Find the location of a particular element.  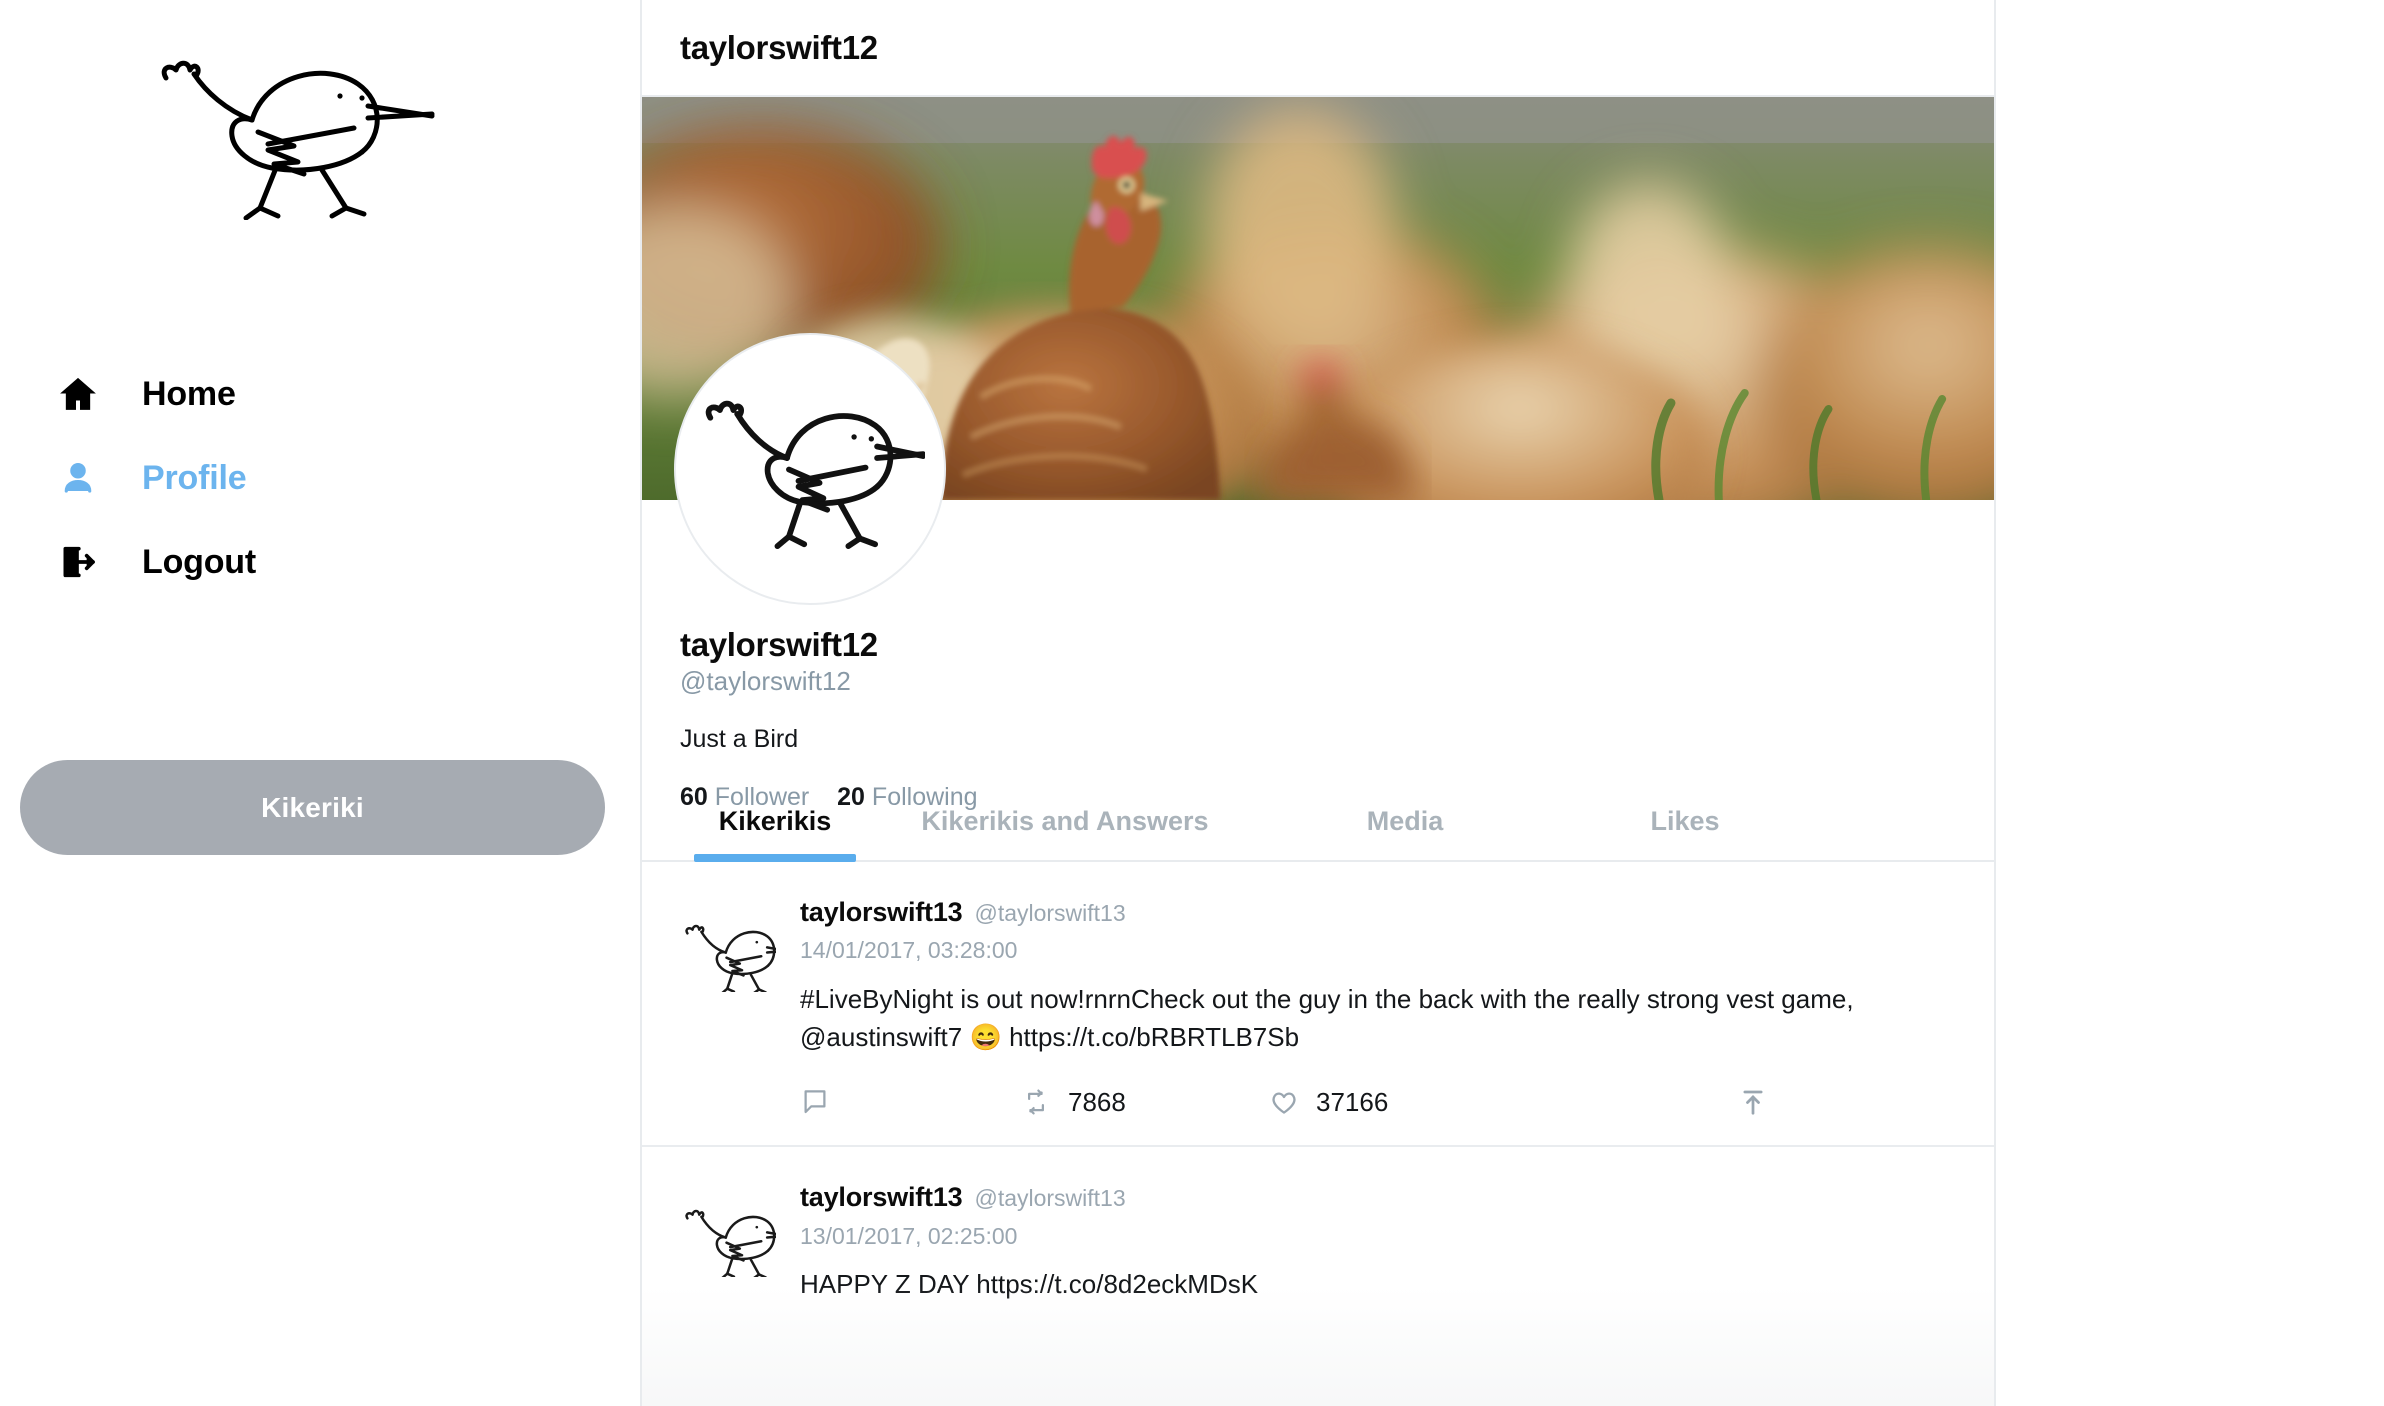

reply-action is located at coordinates (910, 1102).